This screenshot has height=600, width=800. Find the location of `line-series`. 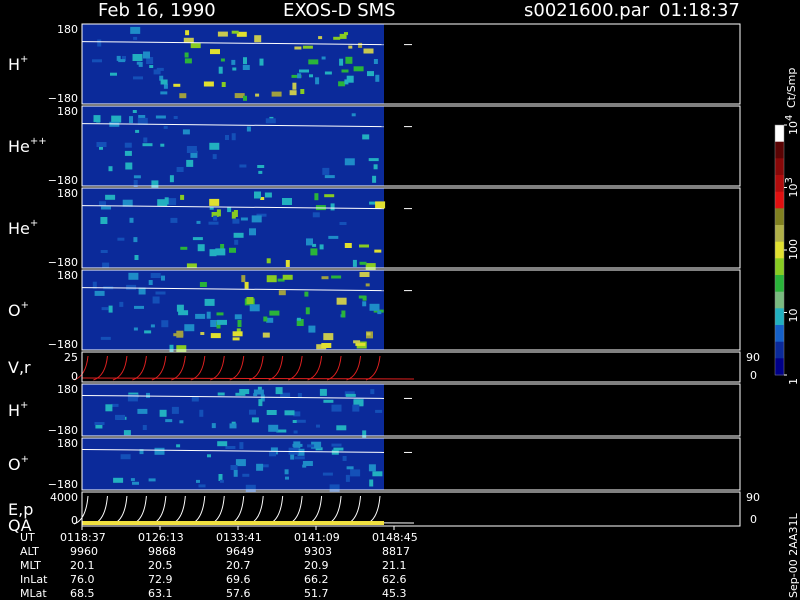

line-series is located at coordinates (244, 368).